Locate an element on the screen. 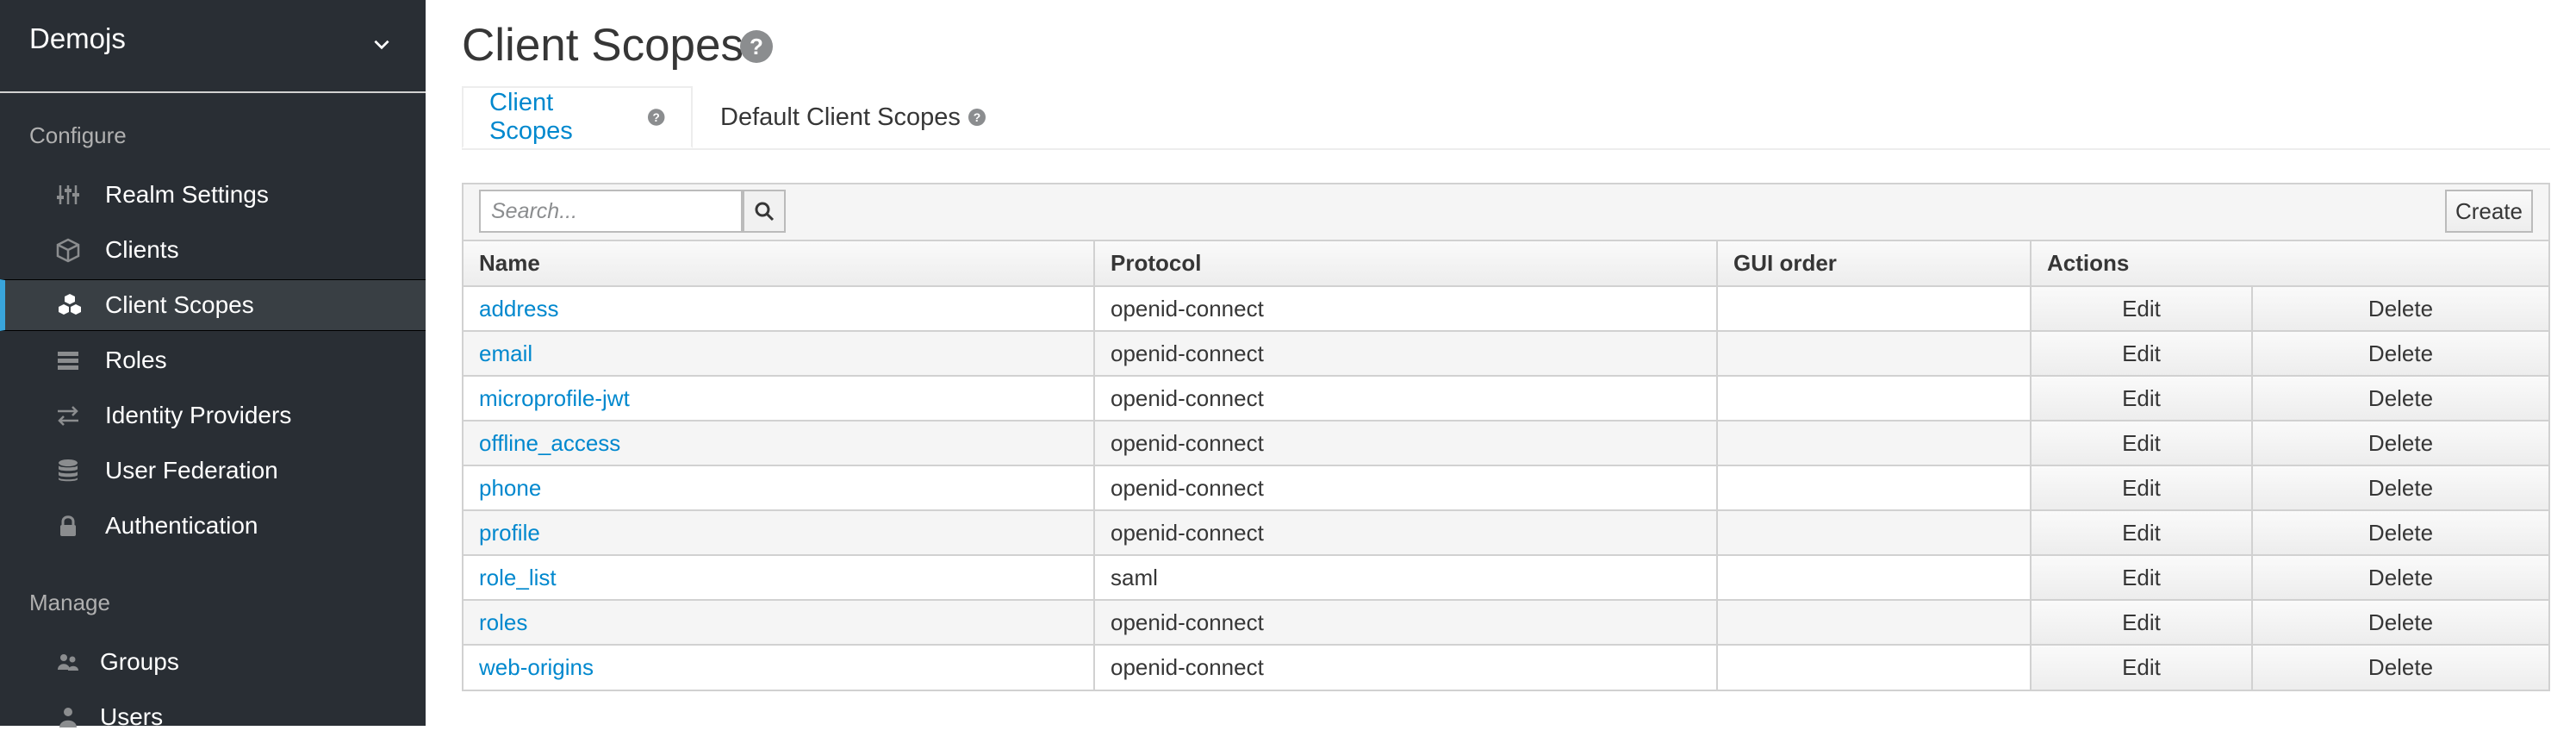 Image resolution: width=2576 pixels, height=743 pixels. lock-icon is located at coordinates (68, 525).